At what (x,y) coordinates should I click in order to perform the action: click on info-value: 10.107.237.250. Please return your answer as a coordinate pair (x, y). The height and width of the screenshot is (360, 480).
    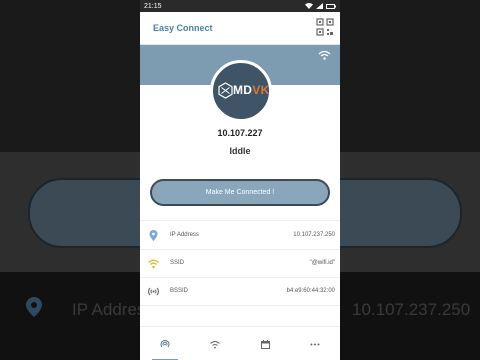
    Looking at the image, I should click on (314, 235).